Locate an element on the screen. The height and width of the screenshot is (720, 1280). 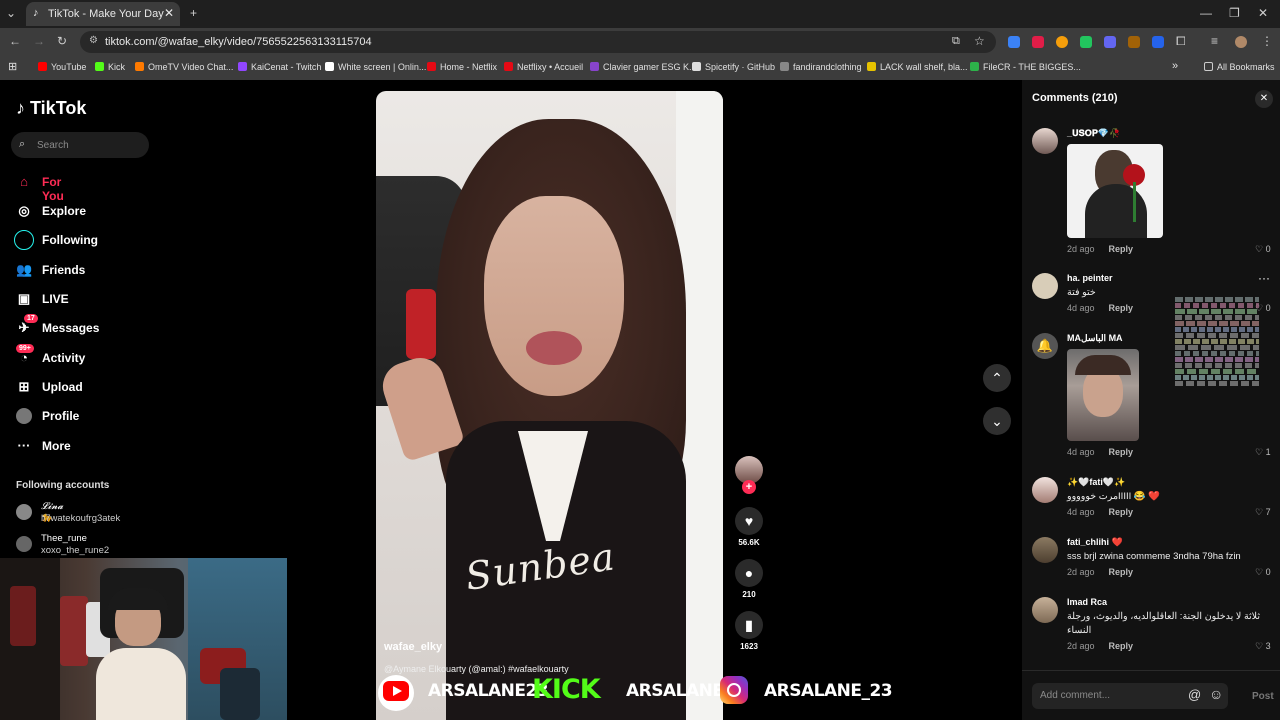
restore-icon: ❐ is located at coordinates (1234, 13).